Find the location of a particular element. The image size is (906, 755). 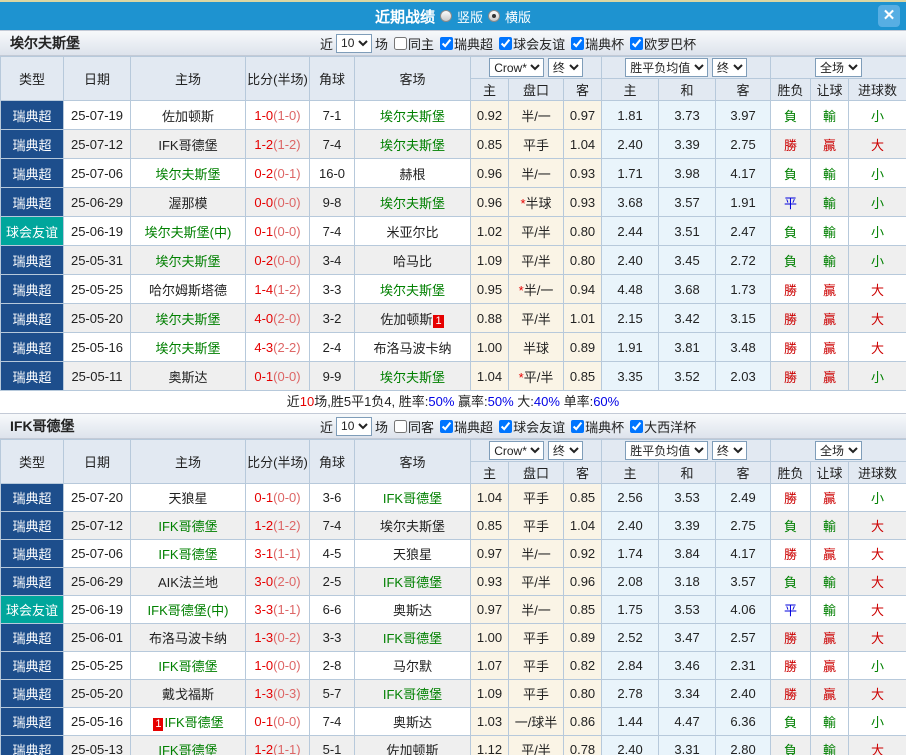

scope-group-header: 全场 is located at coordinates (838, 67).